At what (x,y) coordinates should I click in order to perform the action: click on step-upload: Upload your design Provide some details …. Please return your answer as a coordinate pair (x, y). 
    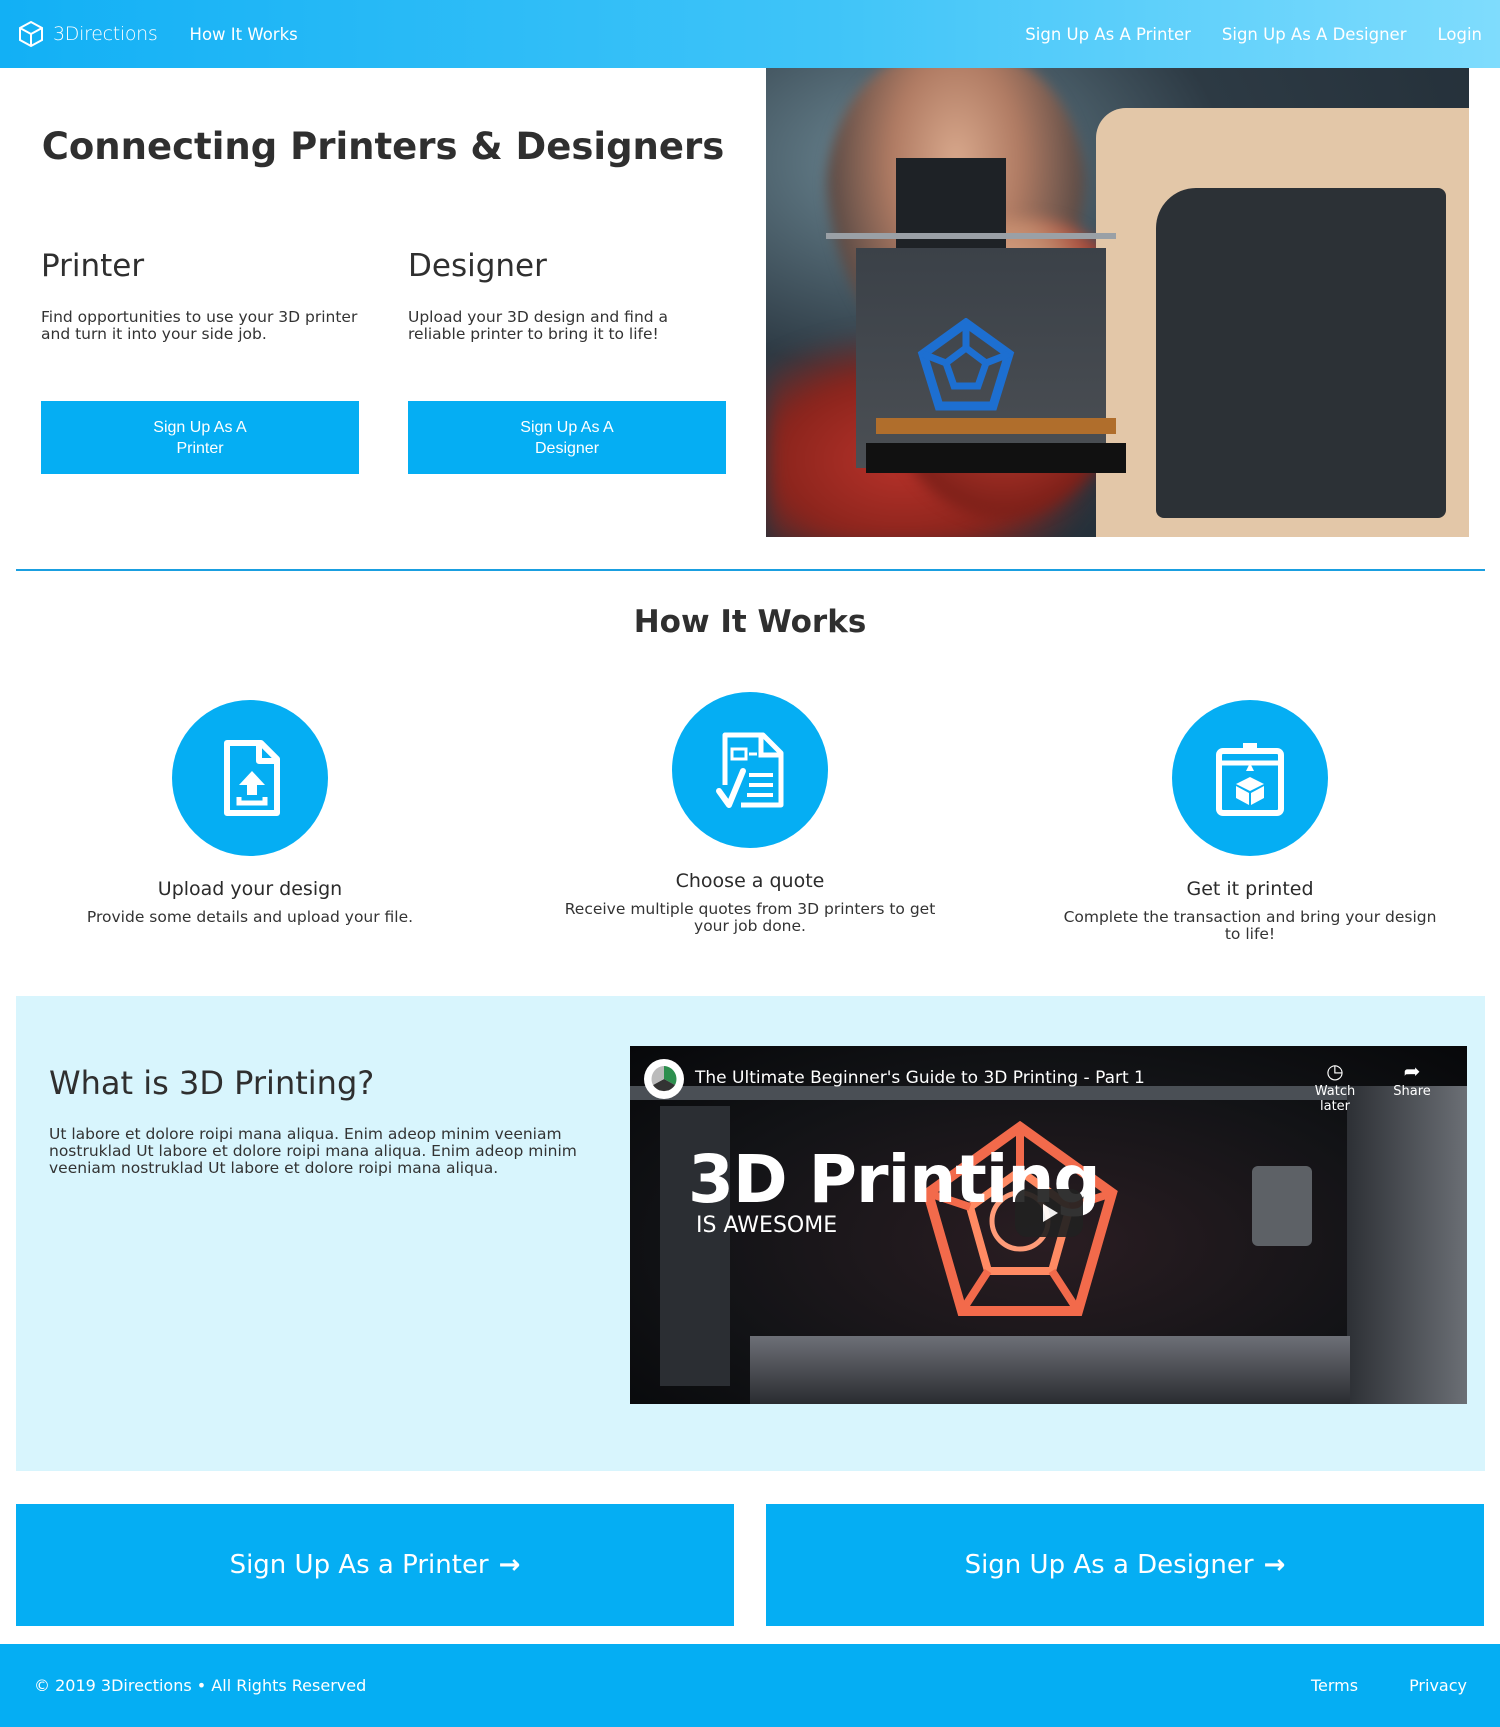
    Looking at the image, I should click on (250, 813).